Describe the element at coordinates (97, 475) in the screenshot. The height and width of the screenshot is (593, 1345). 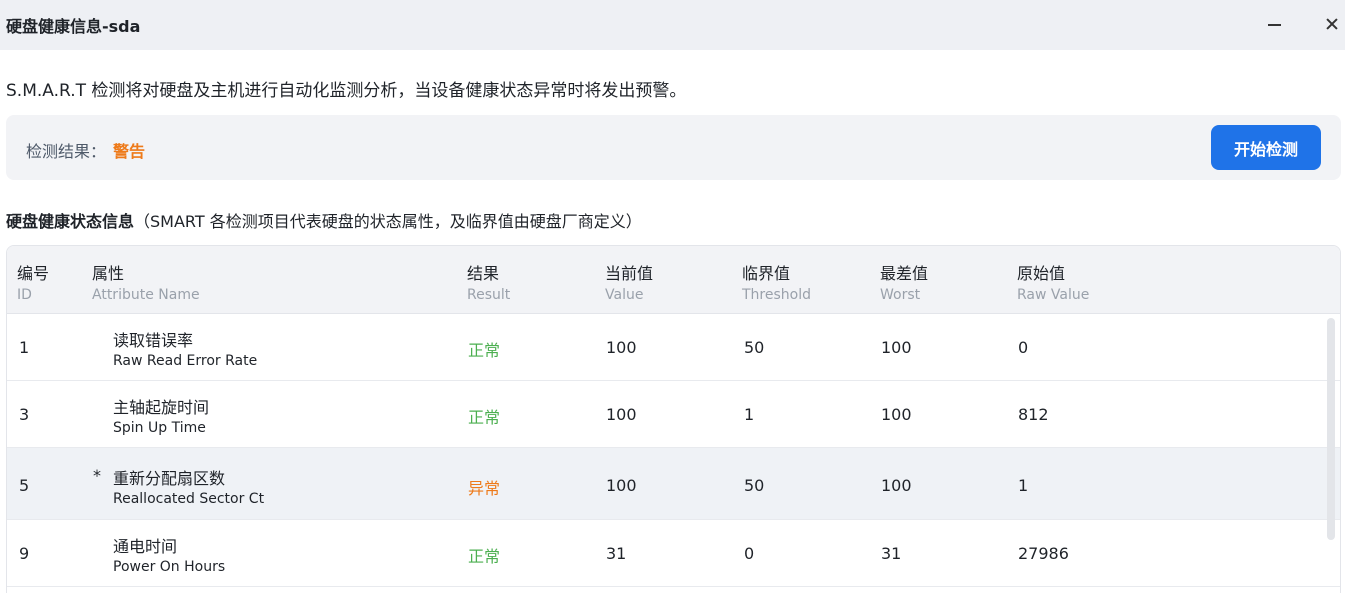
I see `warning-flag: *` at that location.